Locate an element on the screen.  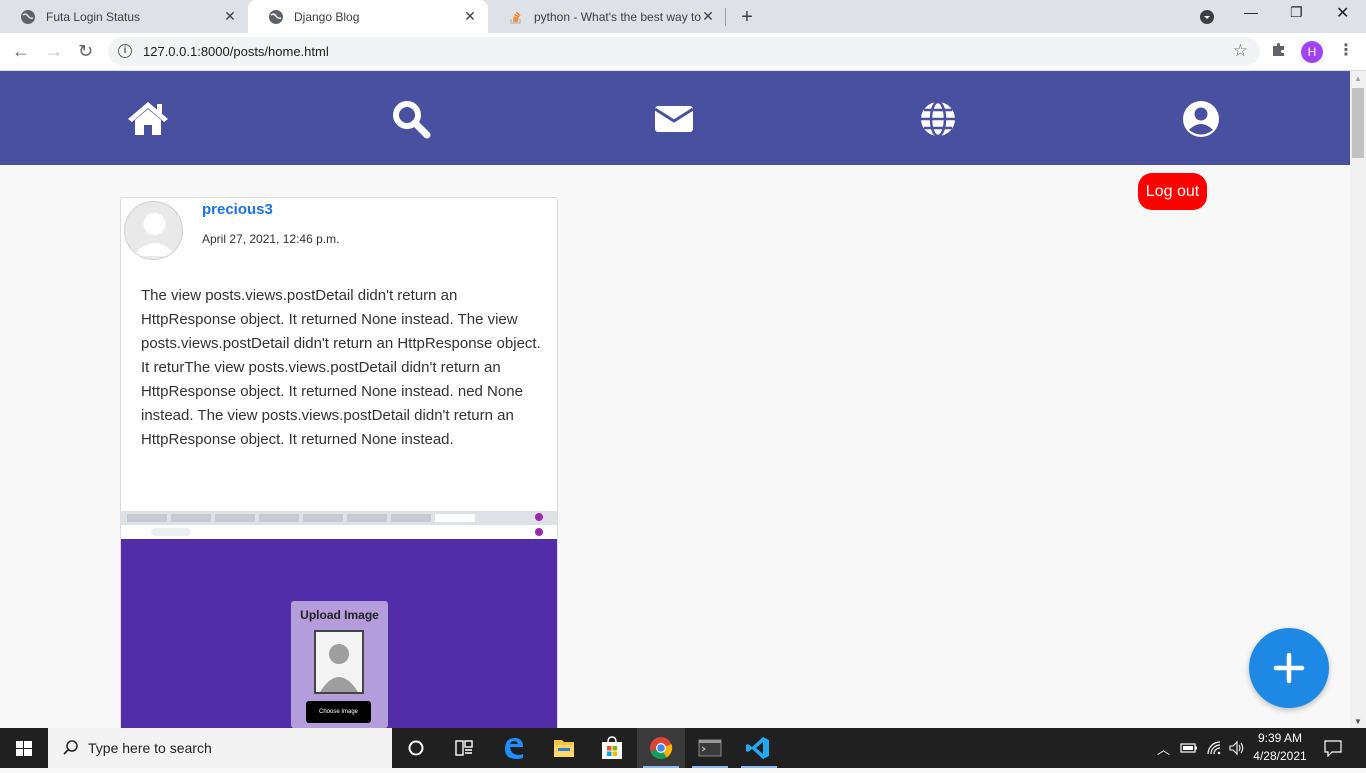
task-view-button is located at coordinates (464, 748).